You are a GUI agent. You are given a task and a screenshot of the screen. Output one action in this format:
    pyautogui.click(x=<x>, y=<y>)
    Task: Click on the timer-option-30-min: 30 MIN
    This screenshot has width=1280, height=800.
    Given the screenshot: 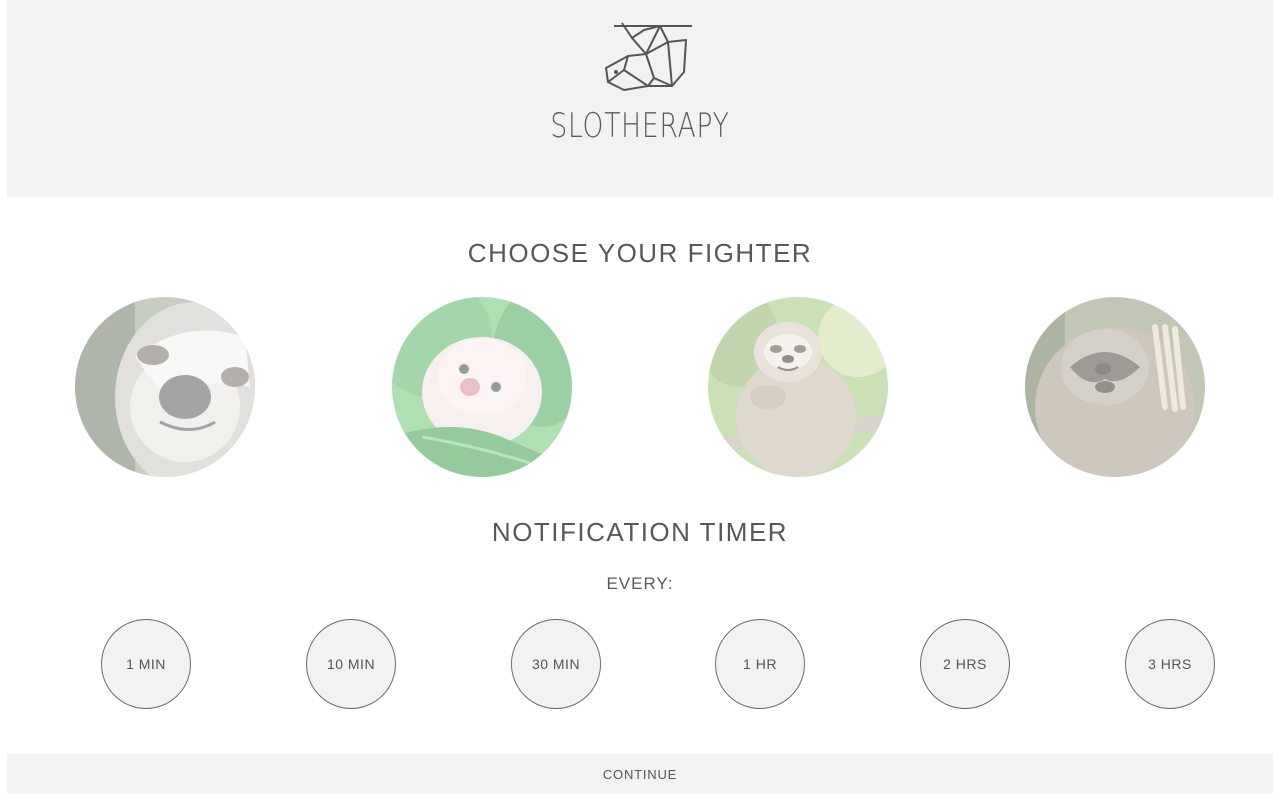 What is the action you would take?
    pyautogui.click(x=556, y=664)
    